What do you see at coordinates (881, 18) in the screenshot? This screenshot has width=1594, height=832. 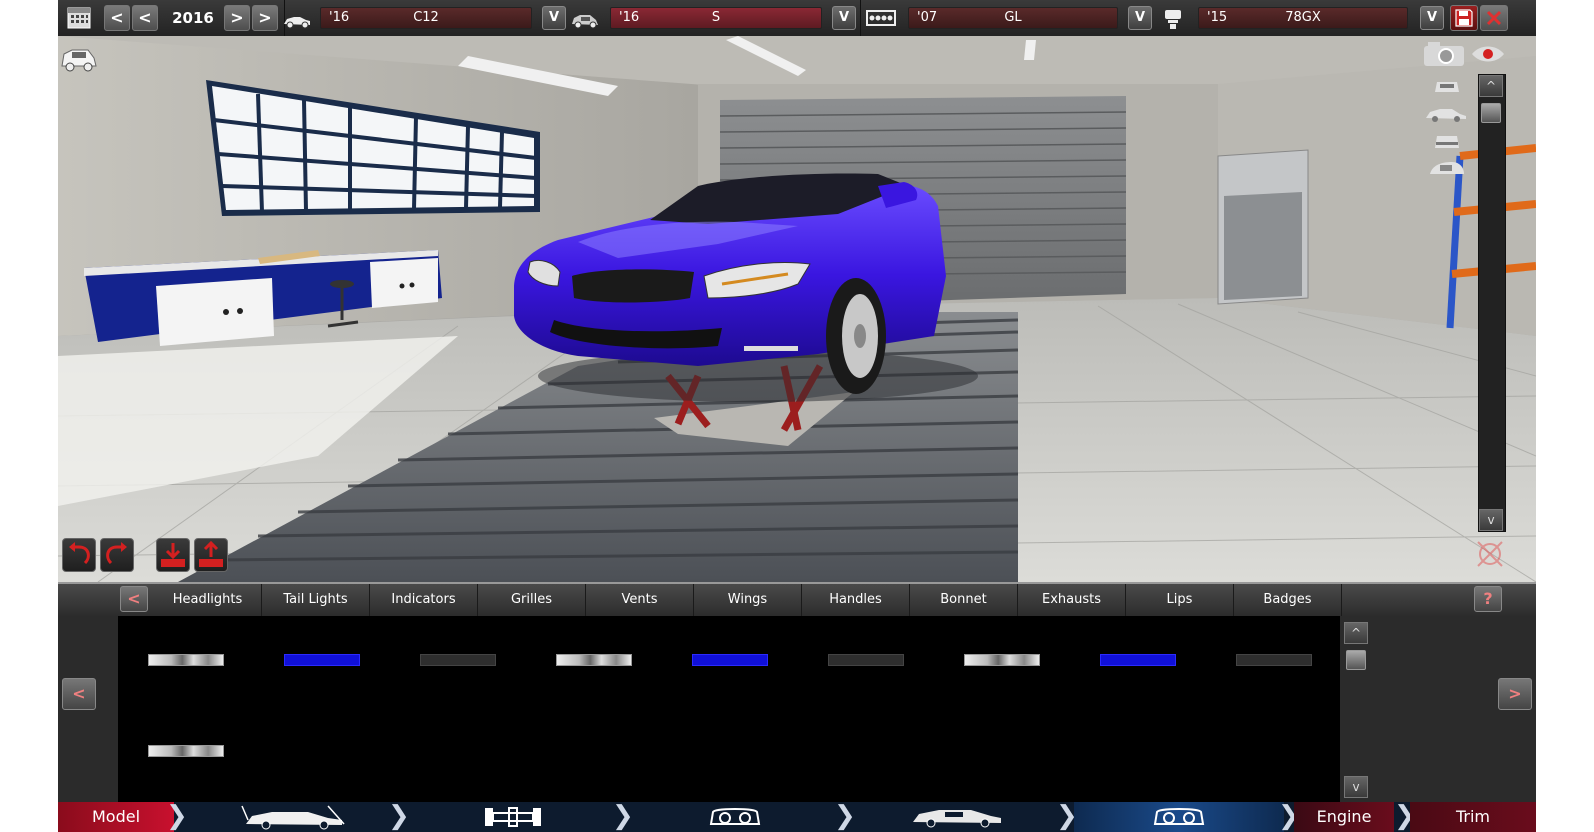 I see `engine-block-icon` at bounding box center [881, 18].